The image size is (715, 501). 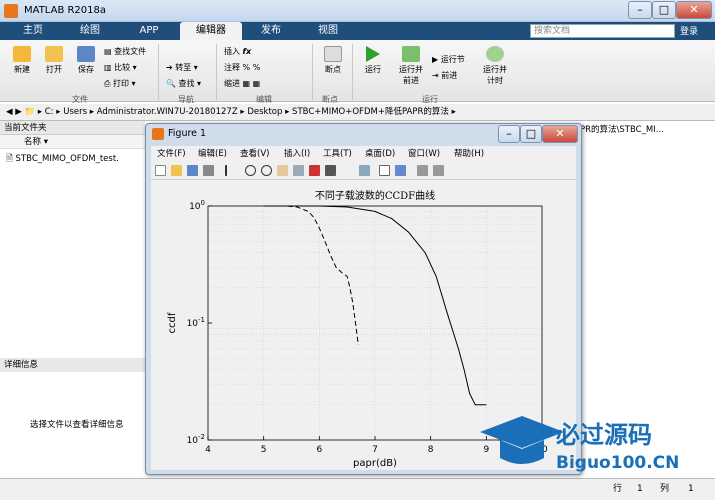 I want to click on search-input: 搜索文档, so click(x=602, y=31).